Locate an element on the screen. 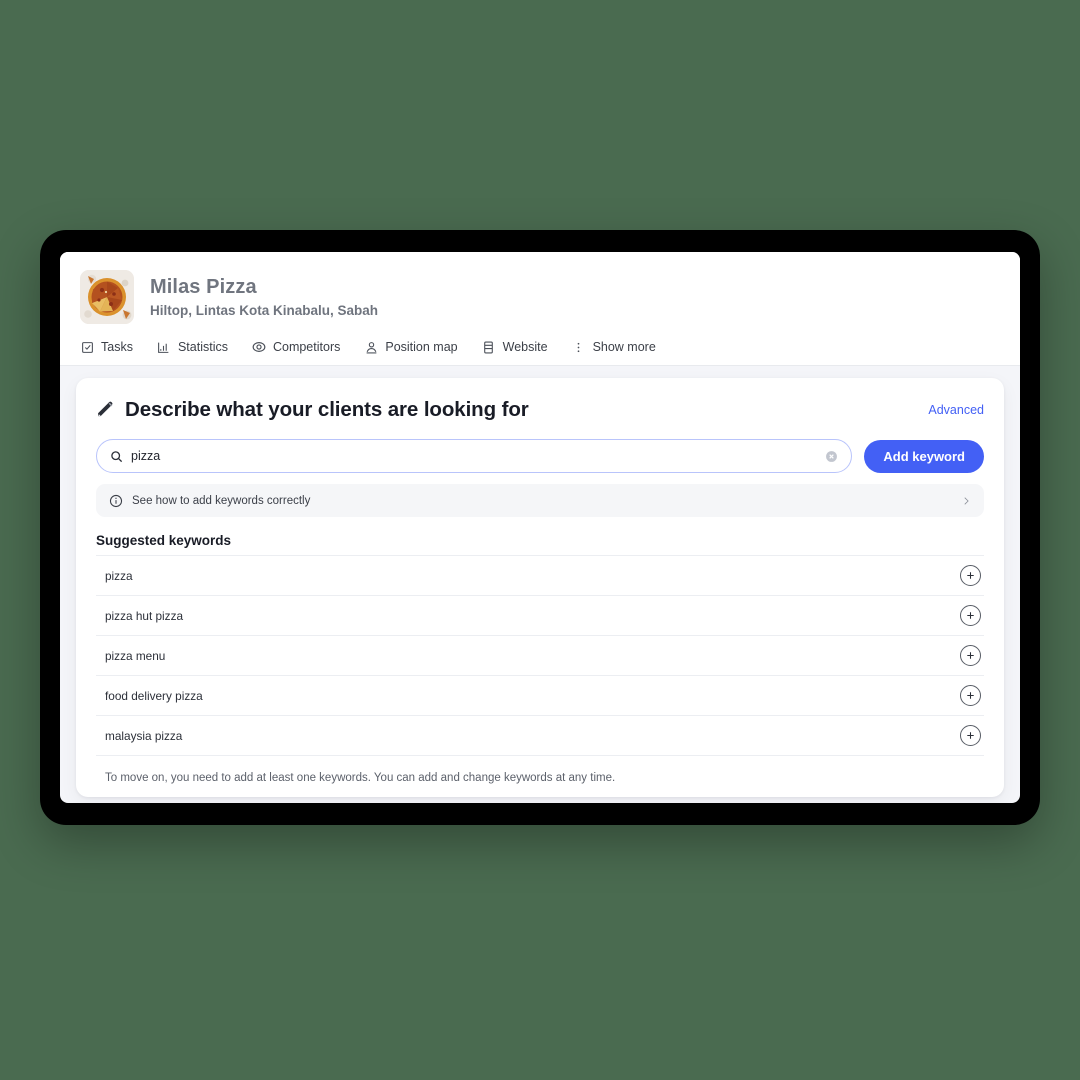  tab-tasks: Tasks is located at coordinates (106, 347).